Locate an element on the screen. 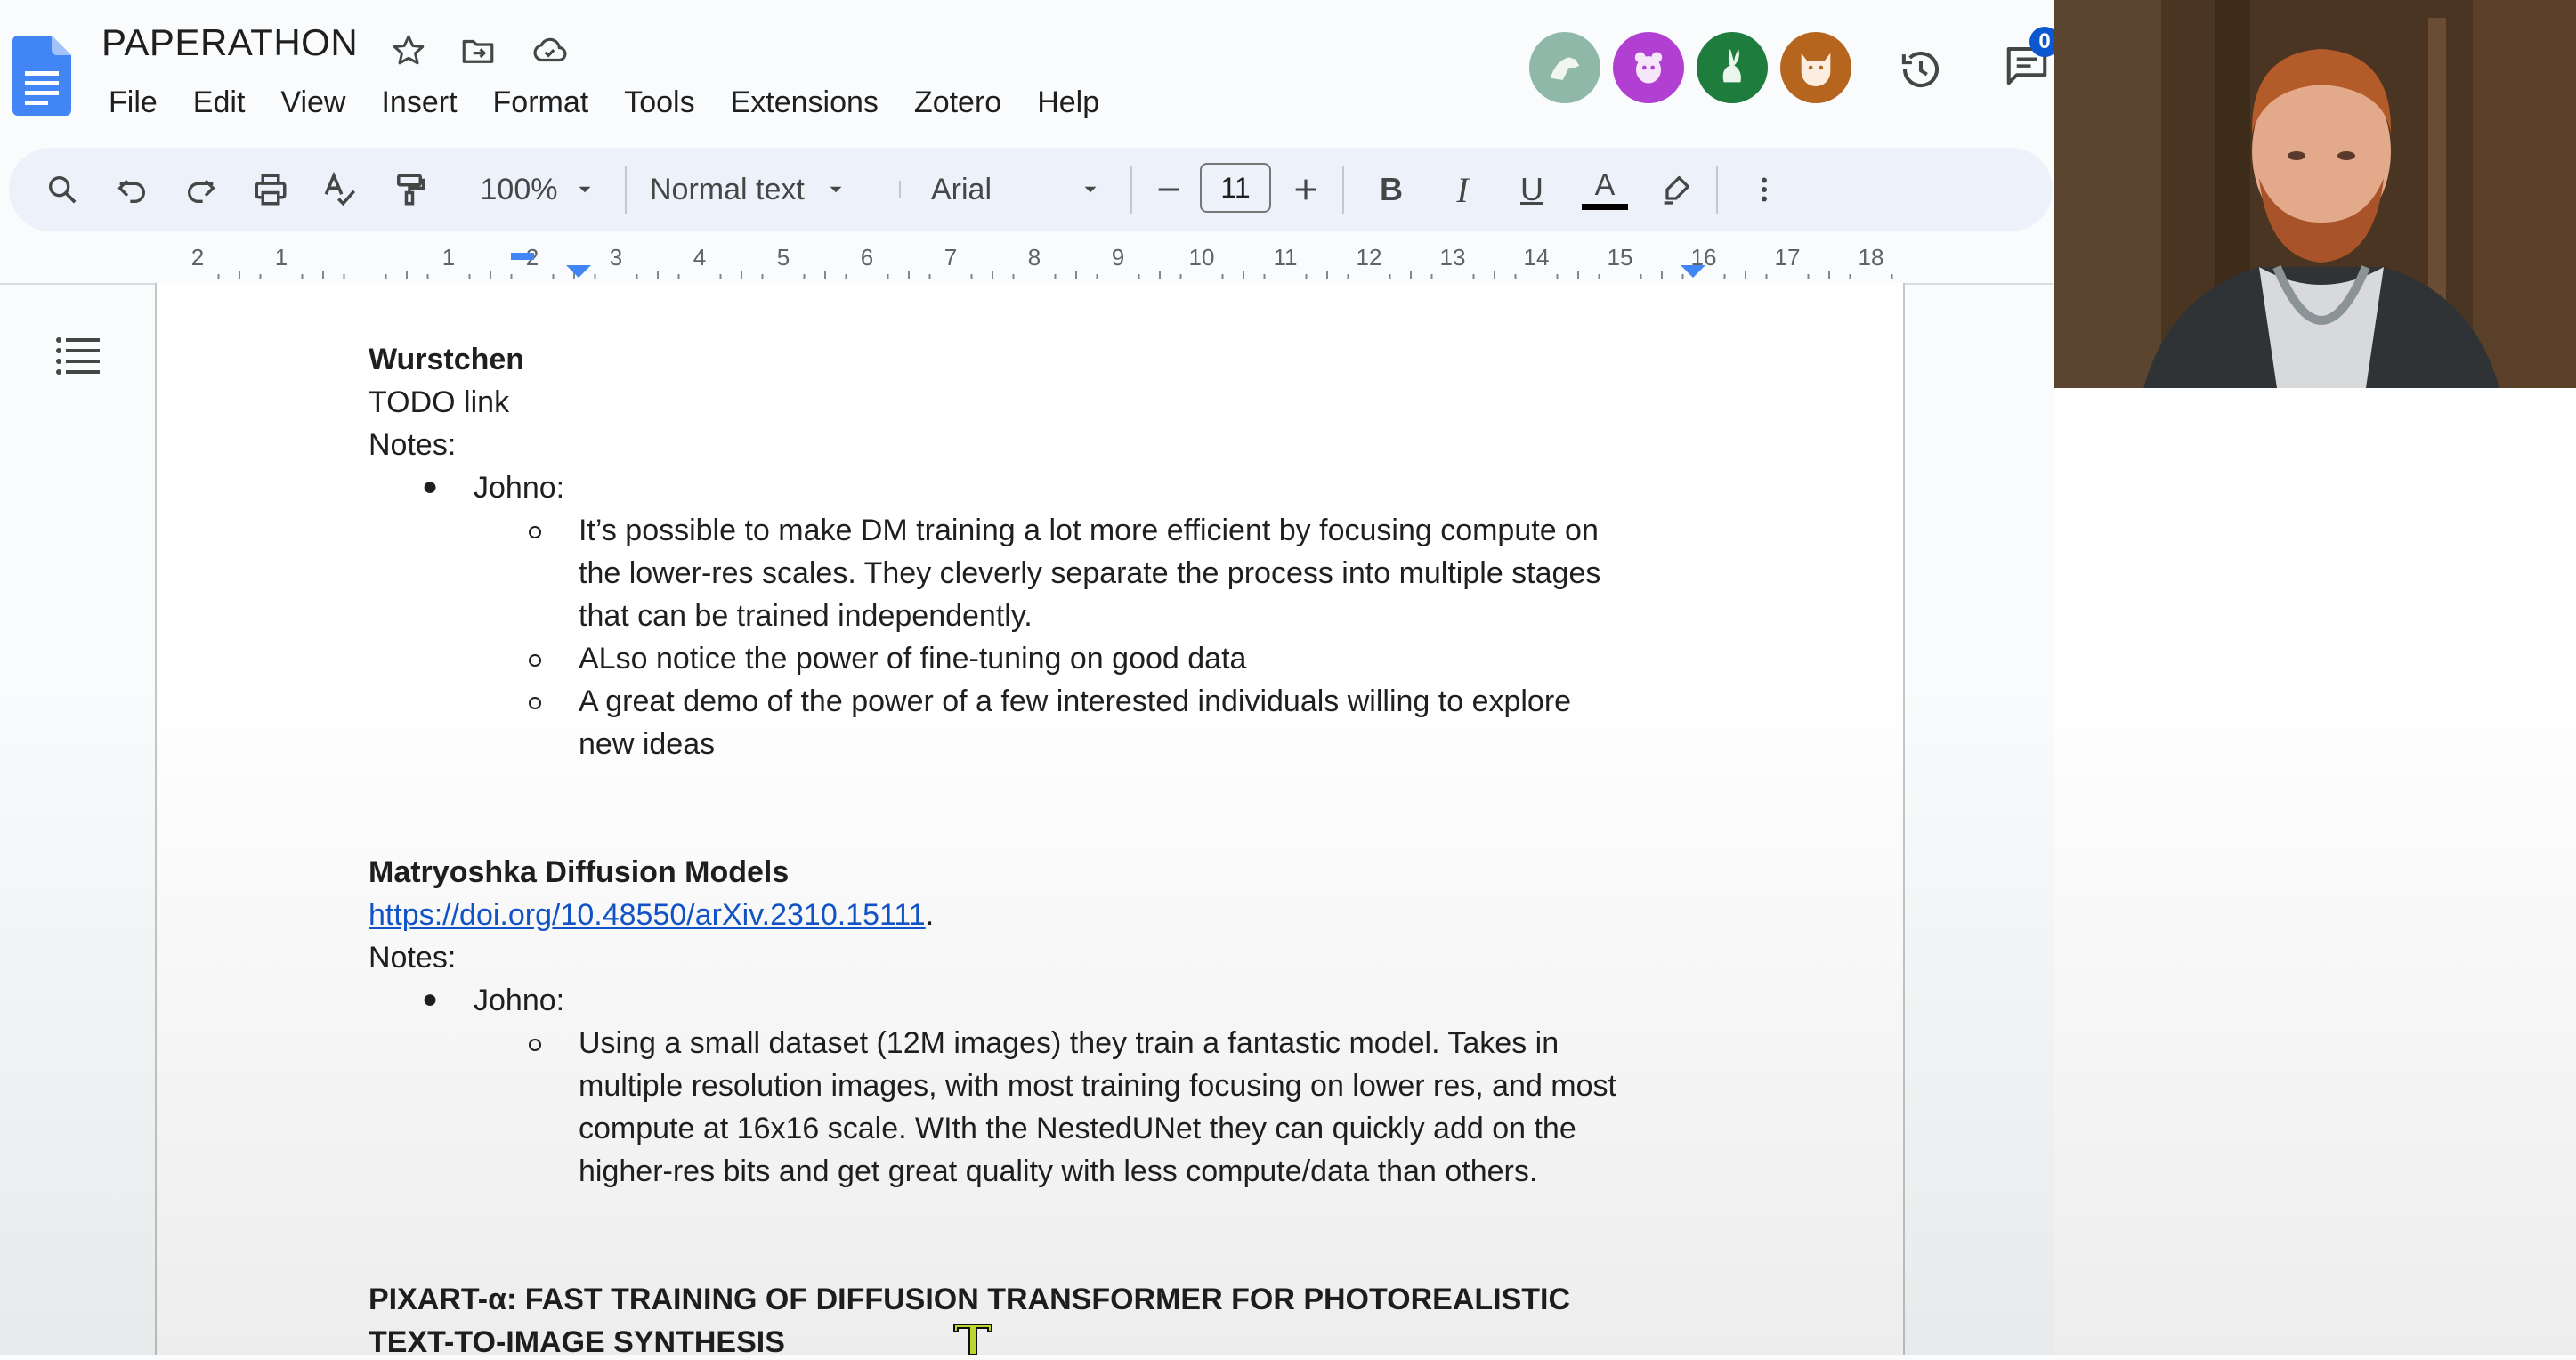 This screenshot has height=1360, width=2576. collaborator-avatar-rabbit is located at coordinates (1733, 68).